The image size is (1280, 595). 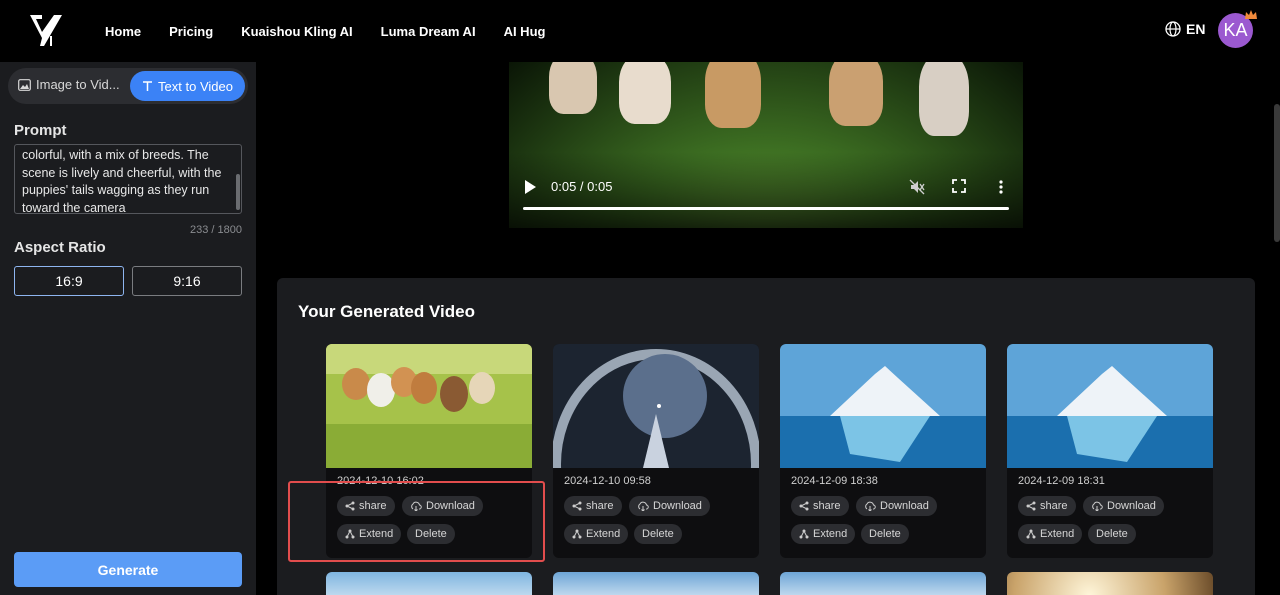 What do you see at coordinates (959, 186) in the screenshot?
I see `fullscreen-icon` at bounding box center [959, 186].